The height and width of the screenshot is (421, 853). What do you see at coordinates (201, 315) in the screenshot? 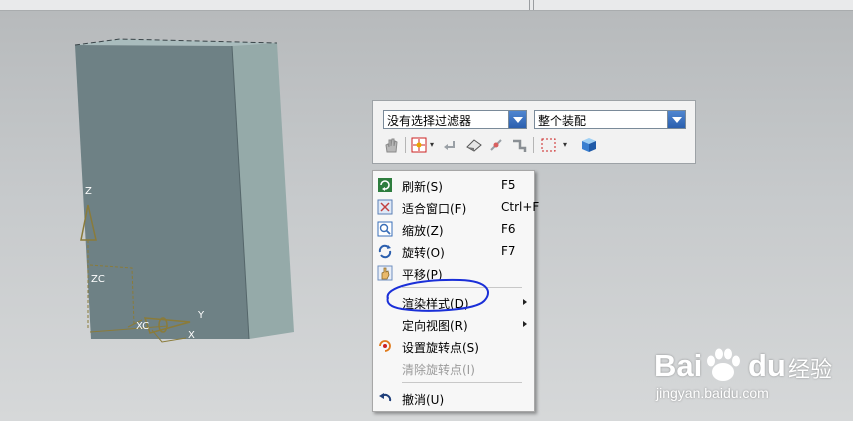
I see `axis-y-label: Y` at bounding box center [201, 315].